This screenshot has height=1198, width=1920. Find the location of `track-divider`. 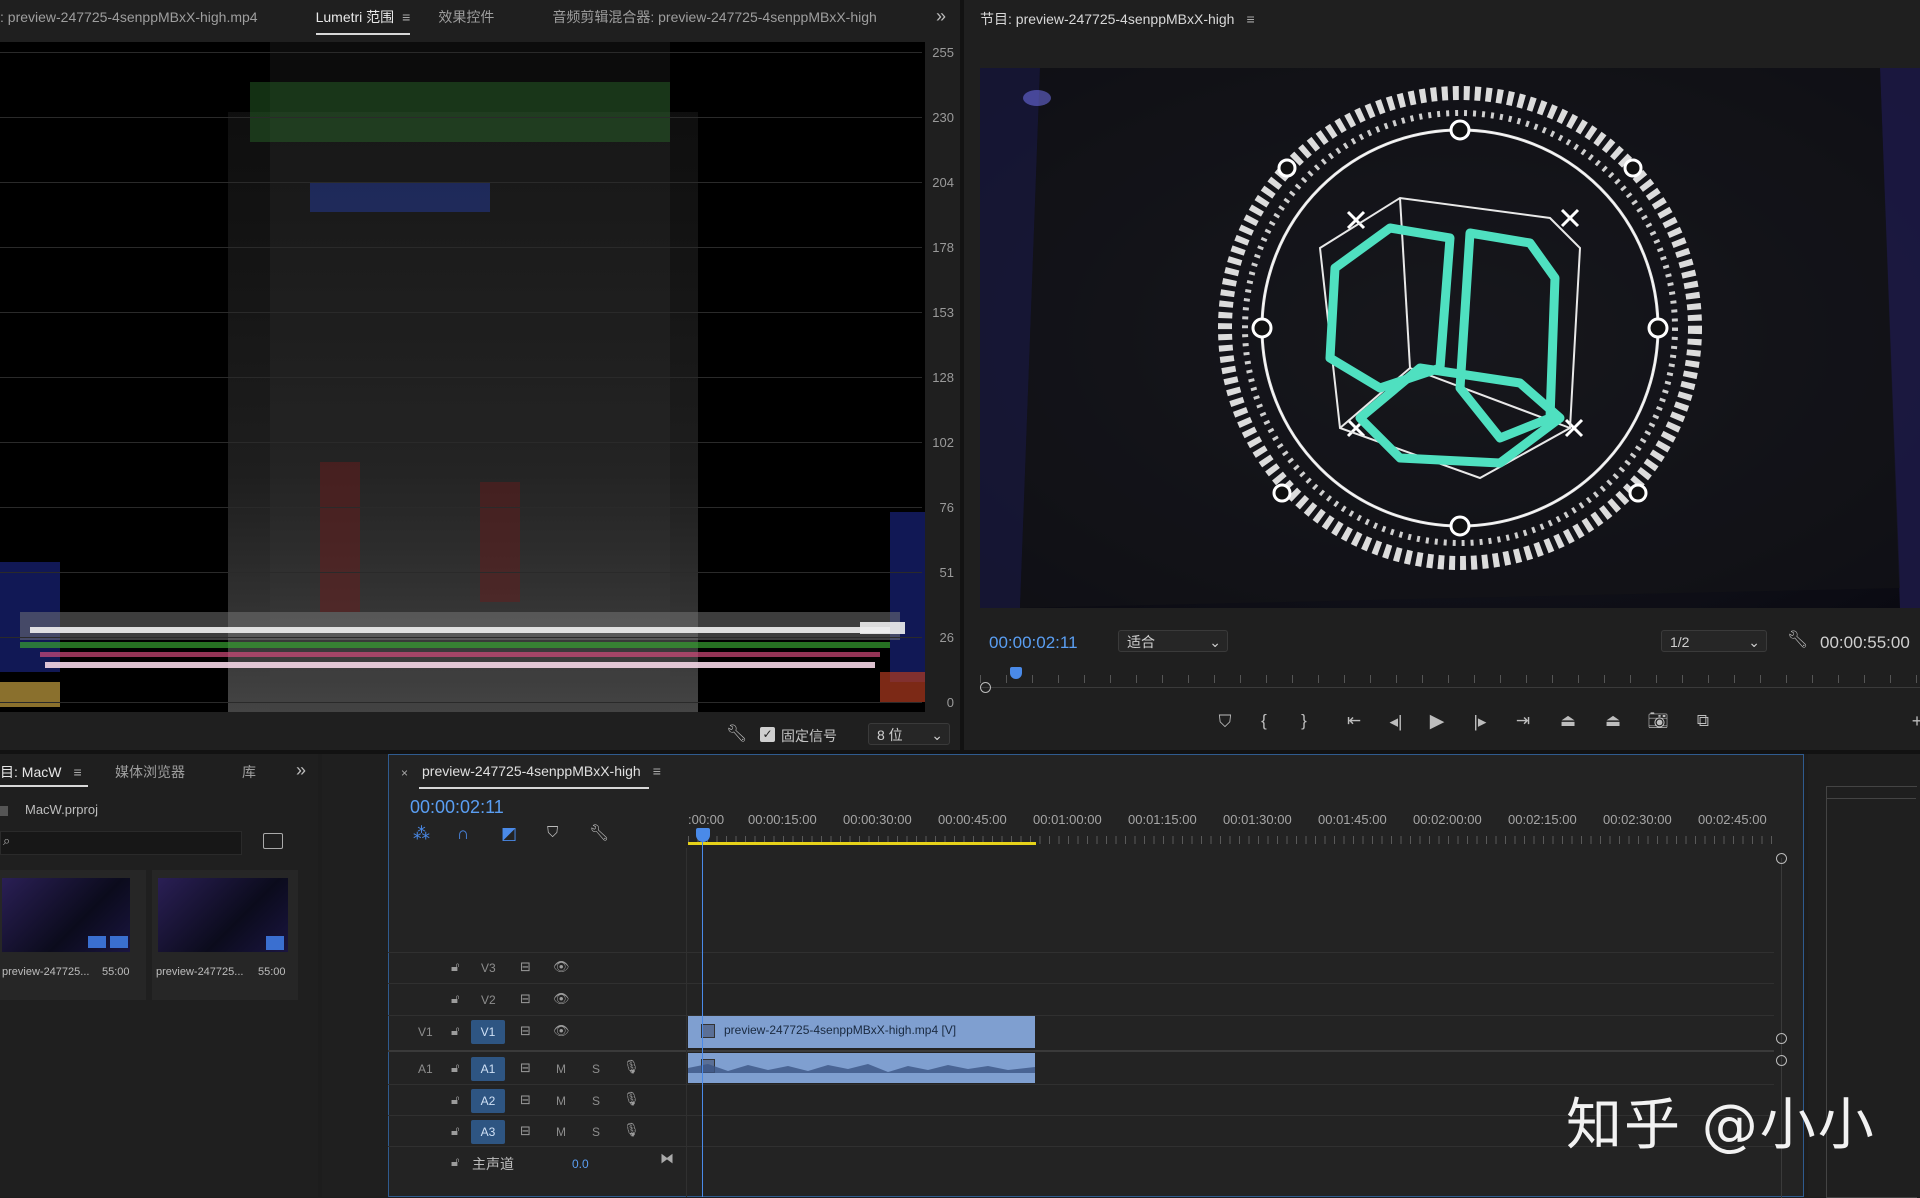

track-divider is located at coordinates (1081, 1015).